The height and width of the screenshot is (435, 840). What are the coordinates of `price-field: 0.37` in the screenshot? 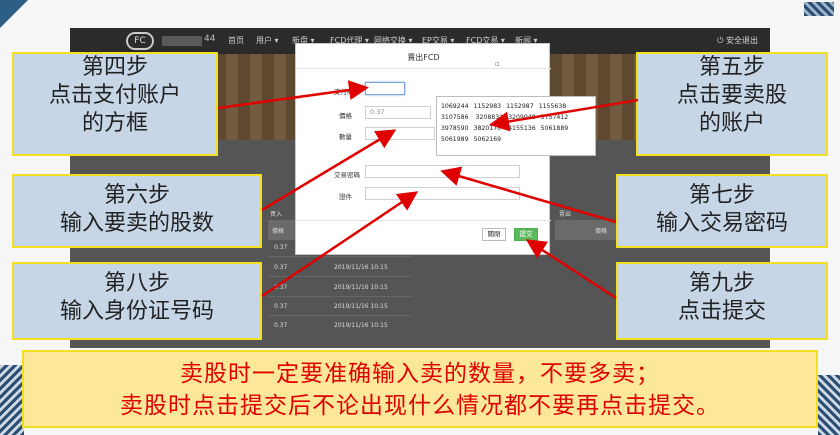 It's located at (398, 112).